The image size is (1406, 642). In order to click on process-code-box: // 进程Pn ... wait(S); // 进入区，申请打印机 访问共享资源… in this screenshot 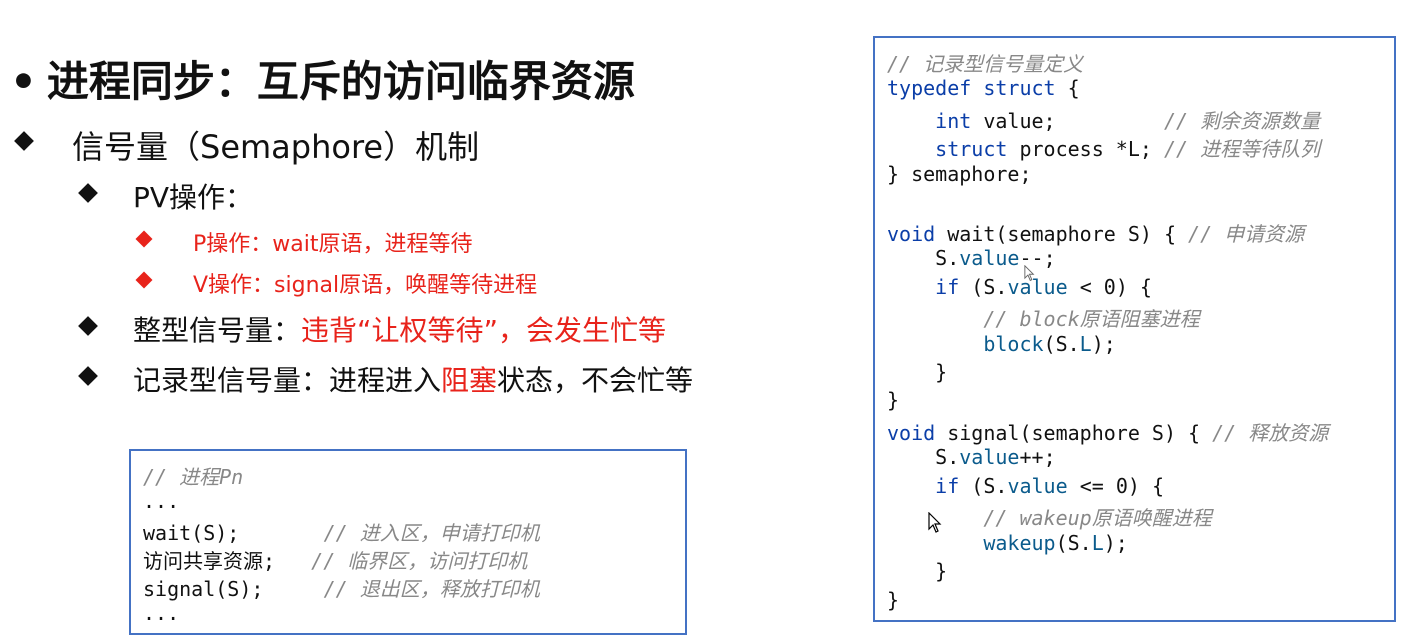, I will do `click(408, 542)`.